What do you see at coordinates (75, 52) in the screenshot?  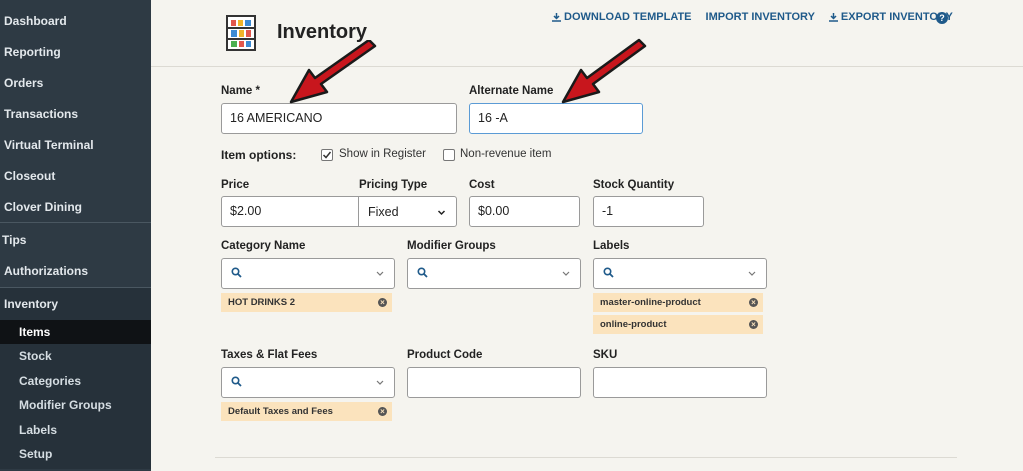 I see `sidebar-item-reporting: Reporting` at bounding box center [75, 52].